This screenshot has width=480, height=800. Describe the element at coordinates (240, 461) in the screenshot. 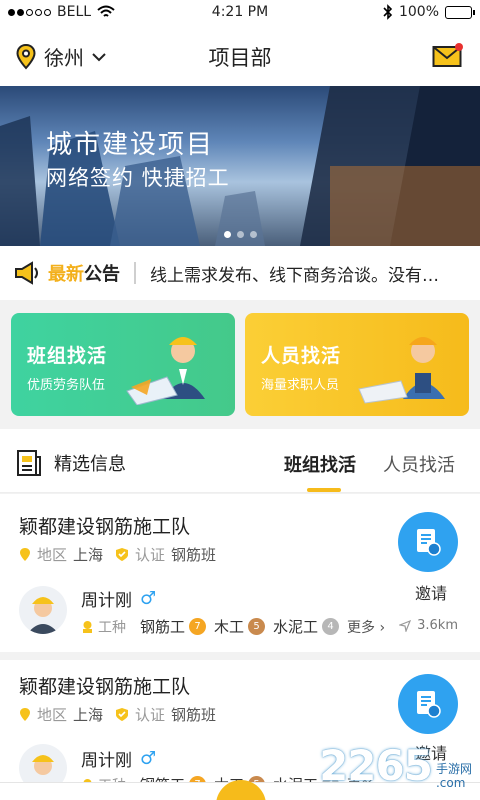

I see `section-header: 精选信息 班组找活 人员找活` at that location.